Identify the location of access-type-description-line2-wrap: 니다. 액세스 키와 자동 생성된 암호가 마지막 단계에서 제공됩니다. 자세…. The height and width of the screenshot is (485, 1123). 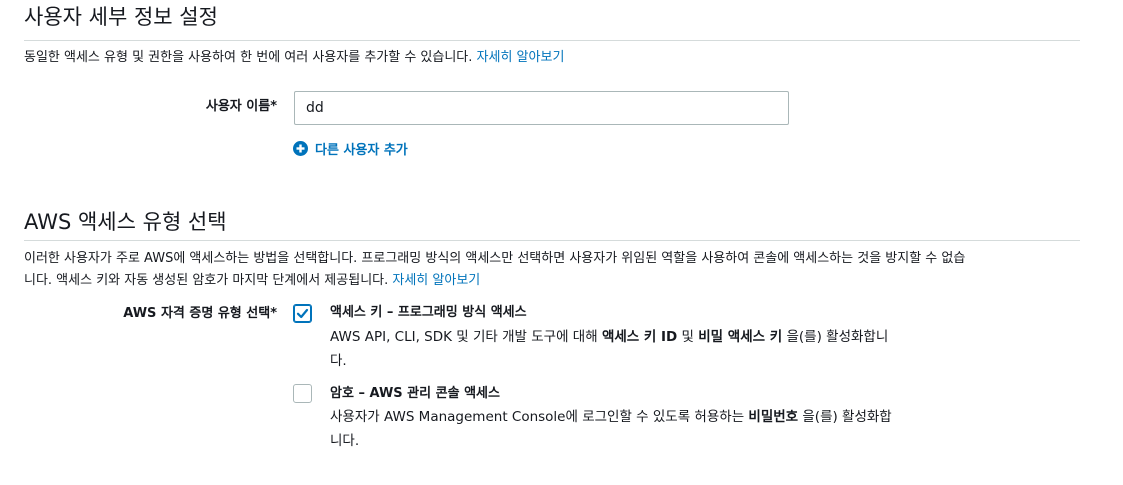
(554, 281).